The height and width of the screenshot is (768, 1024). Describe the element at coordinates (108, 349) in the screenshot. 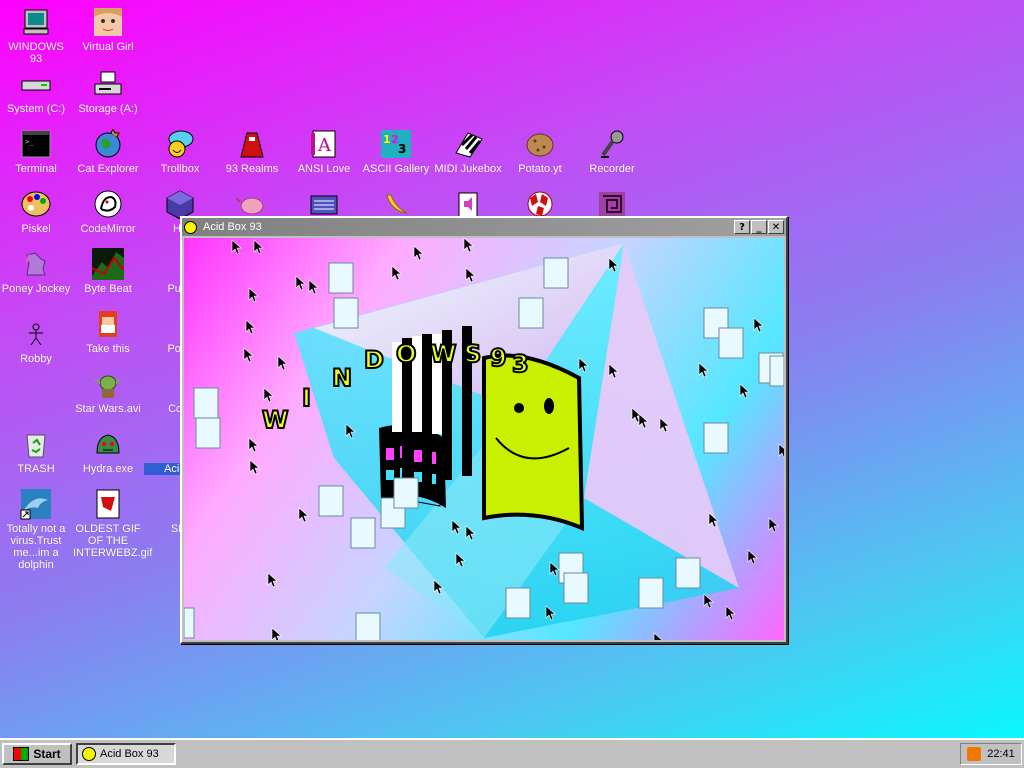

I see `icon-label: Take this` at that location.